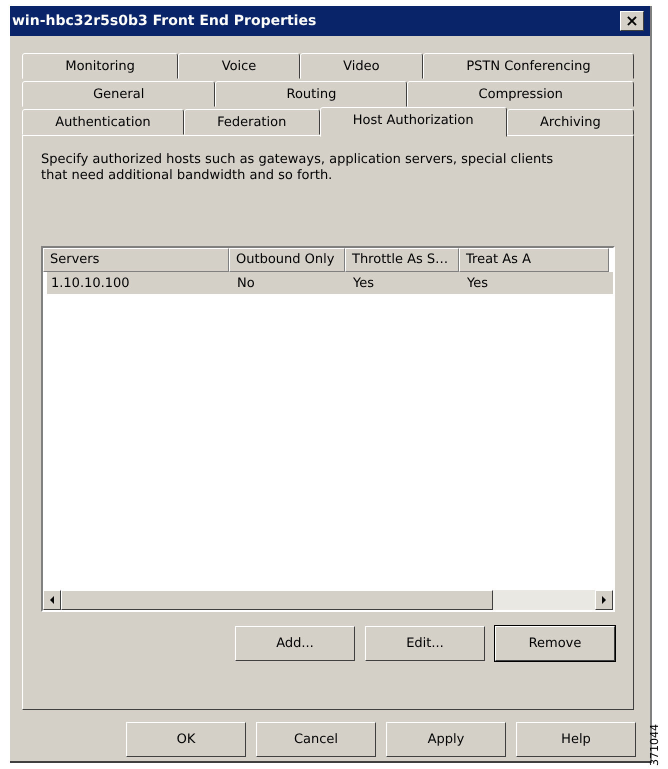 This screenshot has height=769, width=668. I want to click on dialog-button: OK, so click(186, 739).